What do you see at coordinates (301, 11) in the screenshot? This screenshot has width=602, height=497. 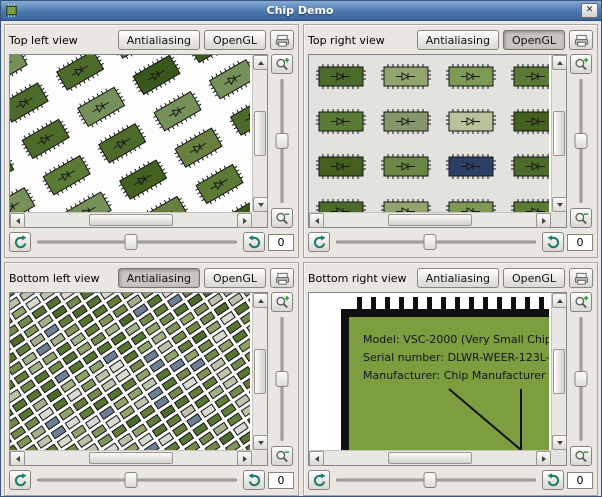 I see `title-bar: Chip Demo ✕` at bounding box center [301, 11].